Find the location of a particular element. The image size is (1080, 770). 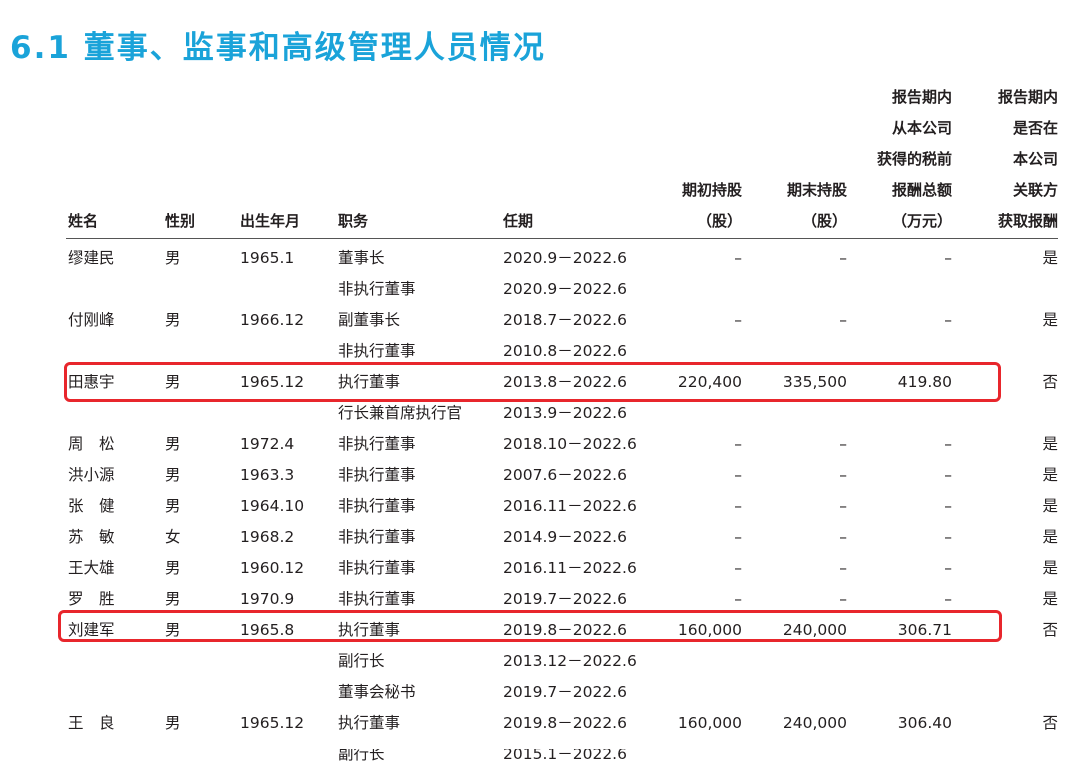

header-pay-4: 报酬总额 is located at coordinates (921, 190).